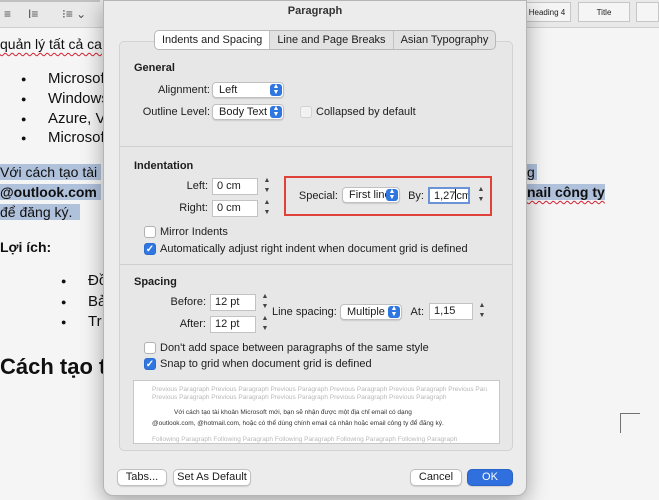  What do you see at coordinates (155, 282) in the screenshot?
I see `spacing-section-title: Spacing` at bounding box center [155, 282].